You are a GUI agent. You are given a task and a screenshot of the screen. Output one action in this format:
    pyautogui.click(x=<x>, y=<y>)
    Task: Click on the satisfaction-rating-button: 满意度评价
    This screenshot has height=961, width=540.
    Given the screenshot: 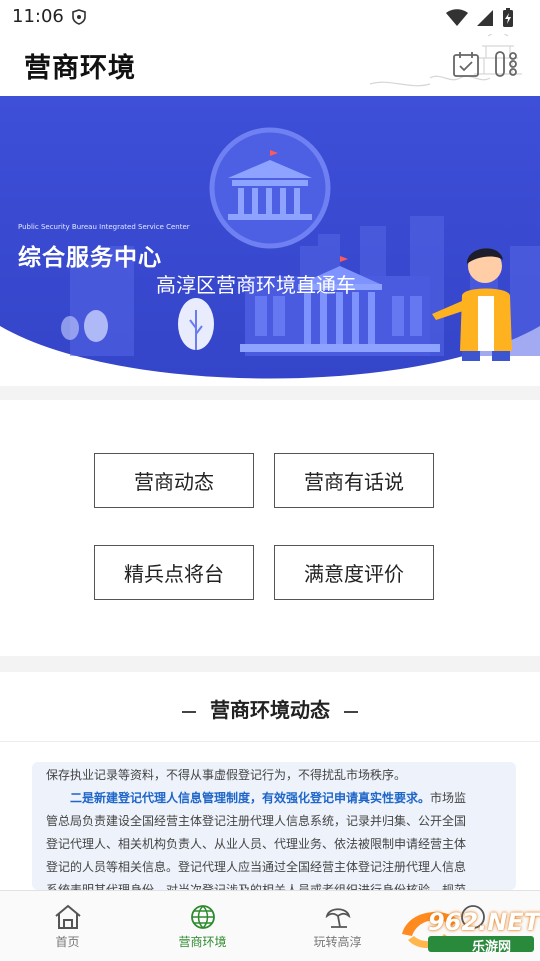 What is the action you would take?
    pyautogui.click(x=354, y=572)
    